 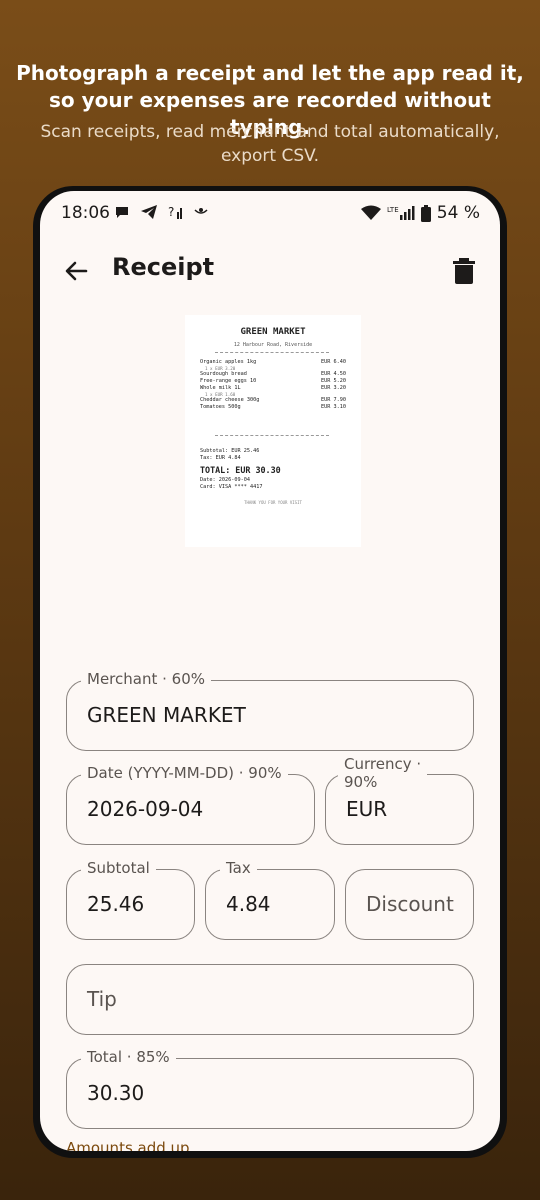 I want to click on discount-field-placeholder: Discount, so click(x=410, y=904).